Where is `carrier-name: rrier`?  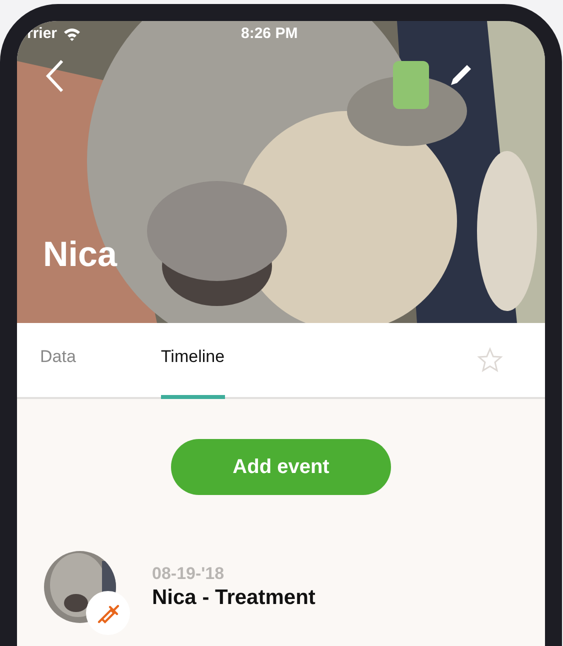
carrier-name: rrier is located at coordinates (42, 33).